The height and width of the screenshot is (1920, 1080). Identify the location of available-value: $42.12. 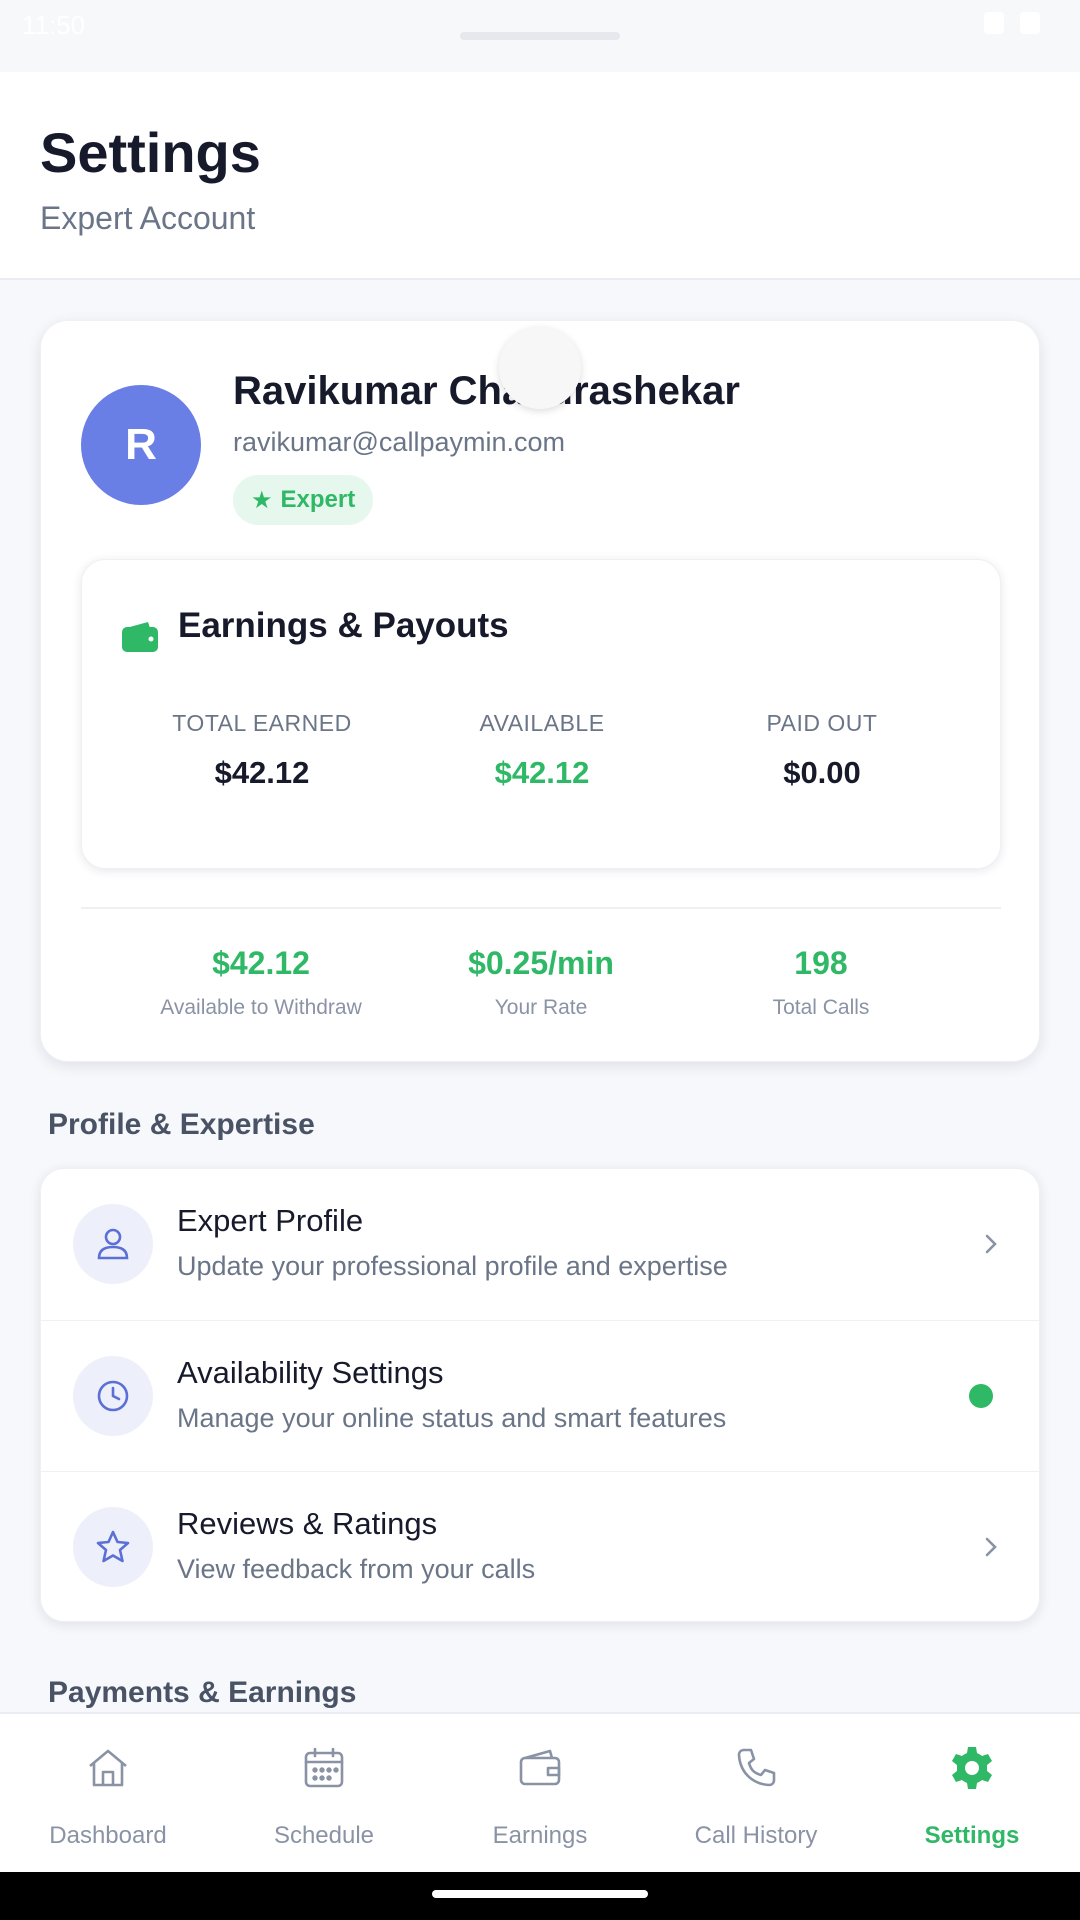
(542, 772).